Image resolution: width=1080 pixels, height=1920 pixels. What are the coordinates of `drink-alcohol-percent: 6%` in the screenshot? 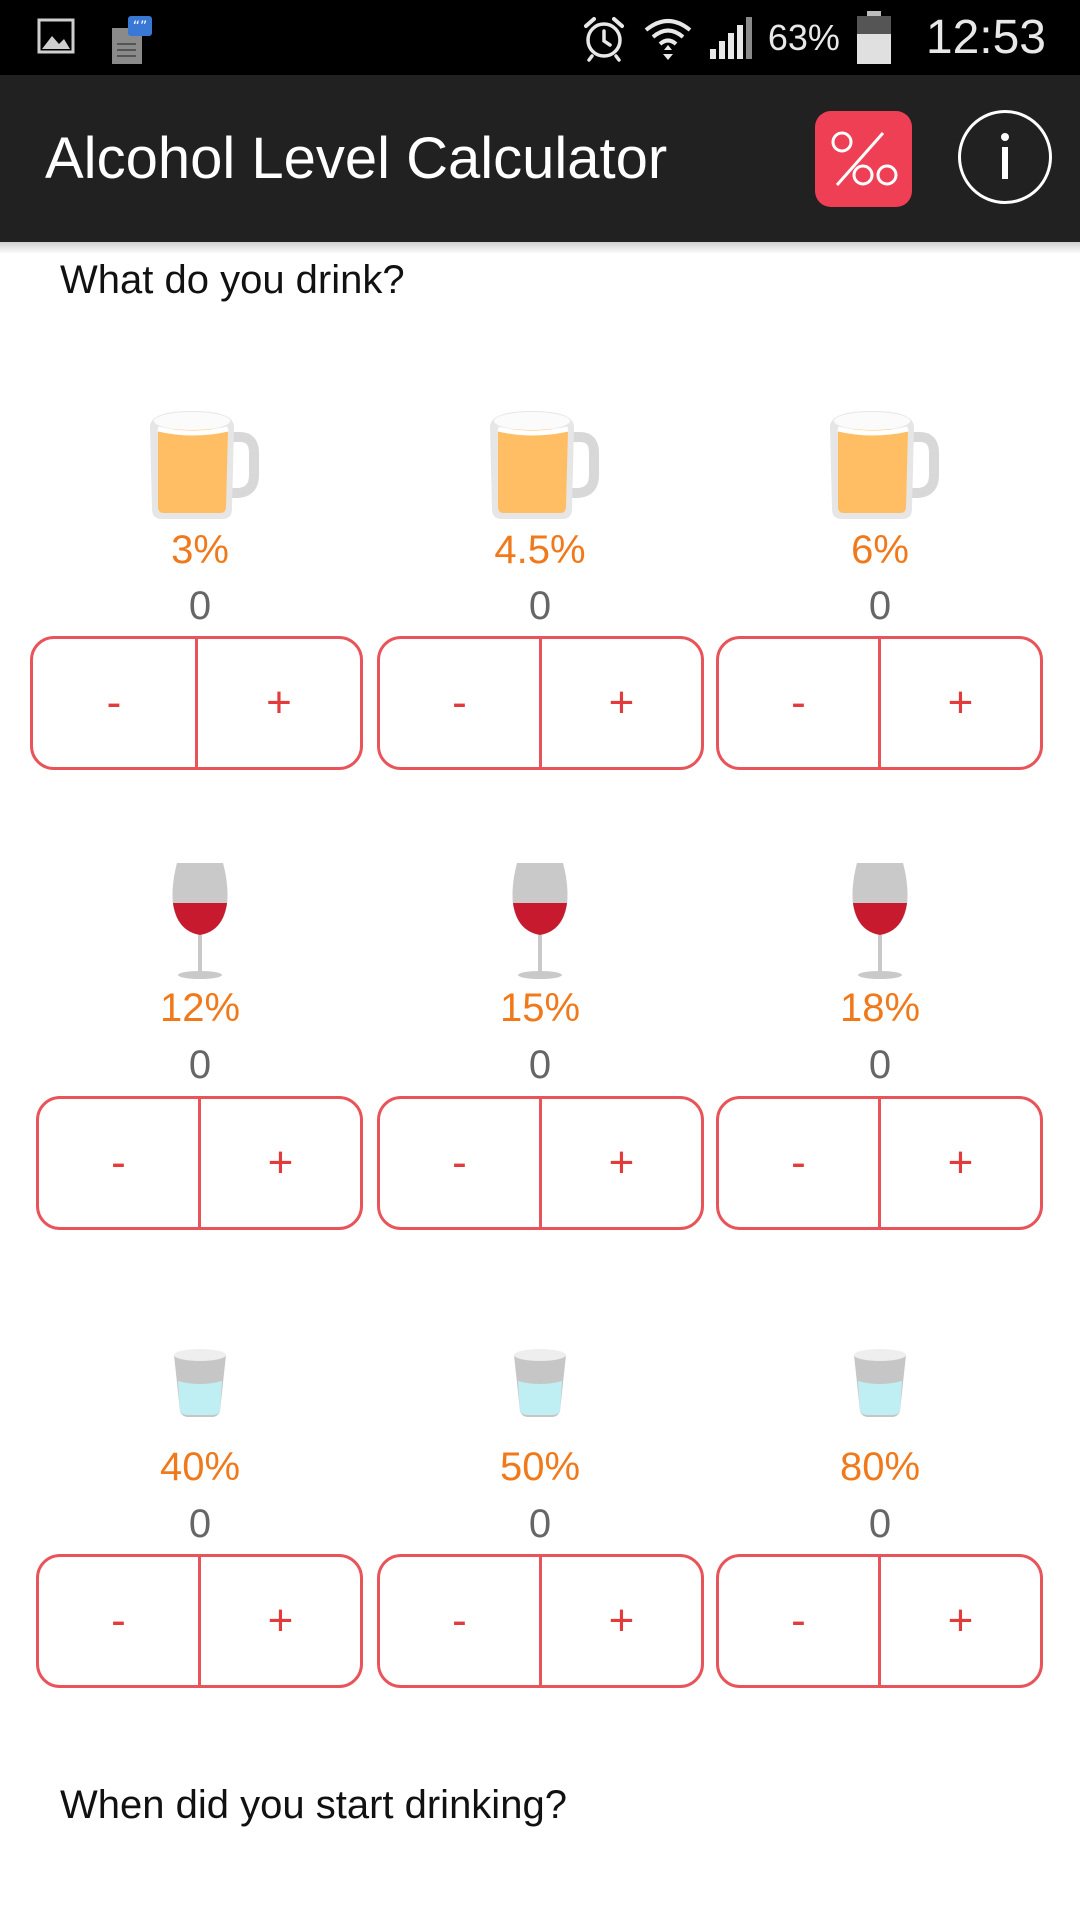 It's located at (880, 550).